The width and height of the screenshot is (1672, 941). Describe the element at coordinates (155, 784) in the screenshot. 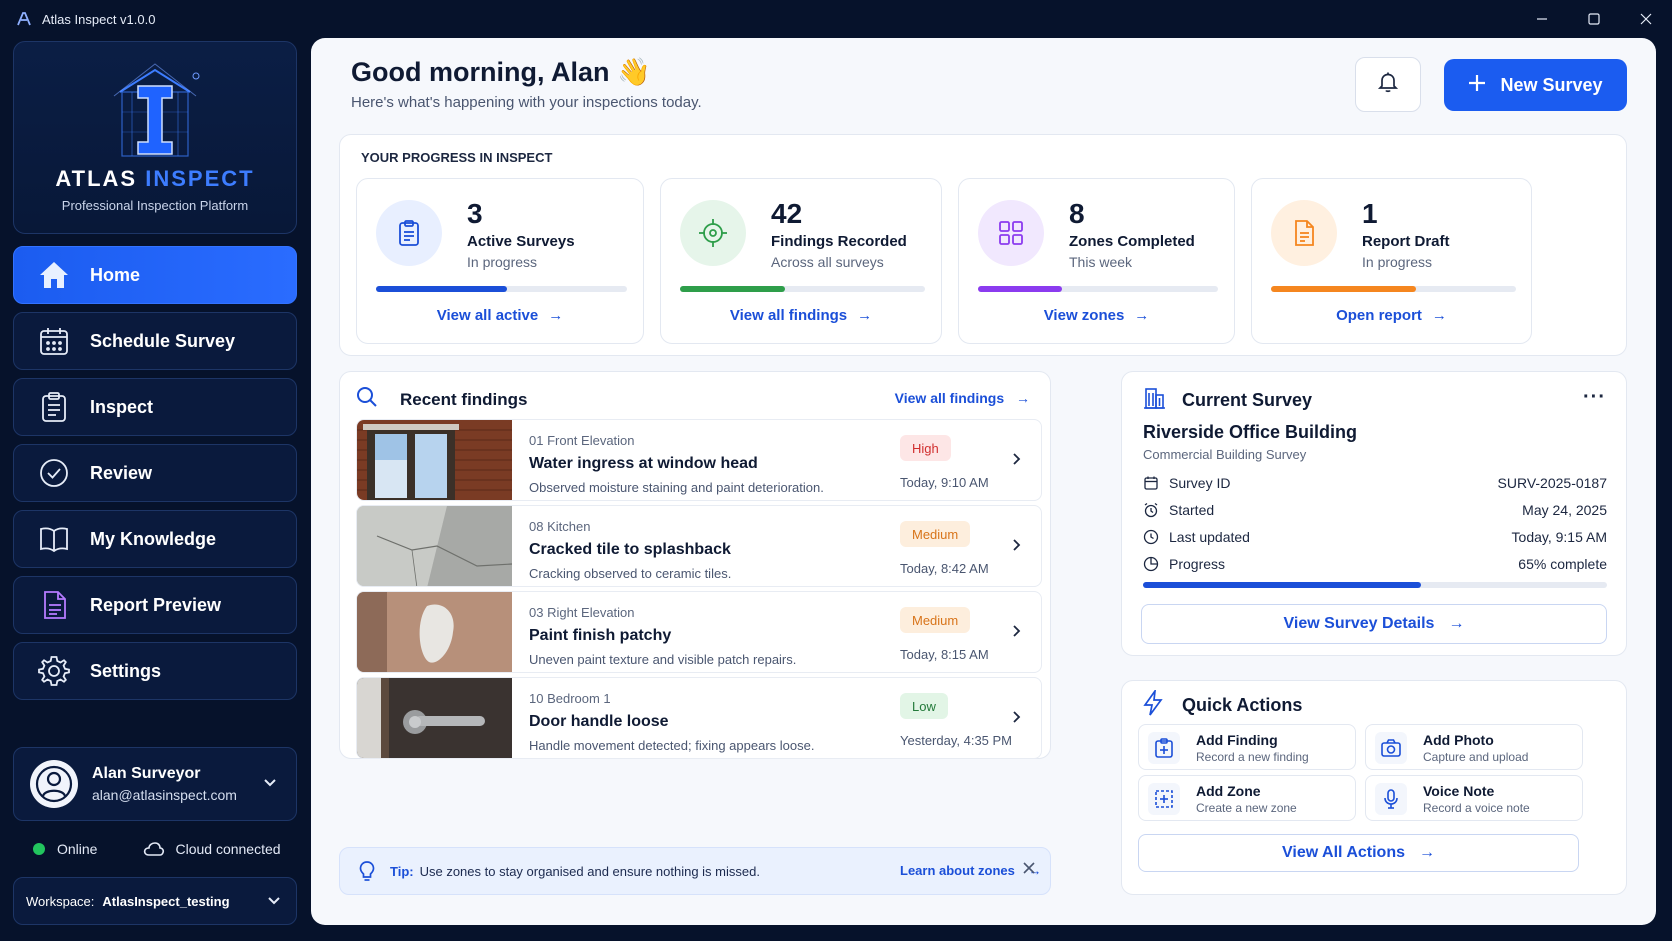

I see `user-card: Alan Surveyor alan@atlasinspect.com` at that location.